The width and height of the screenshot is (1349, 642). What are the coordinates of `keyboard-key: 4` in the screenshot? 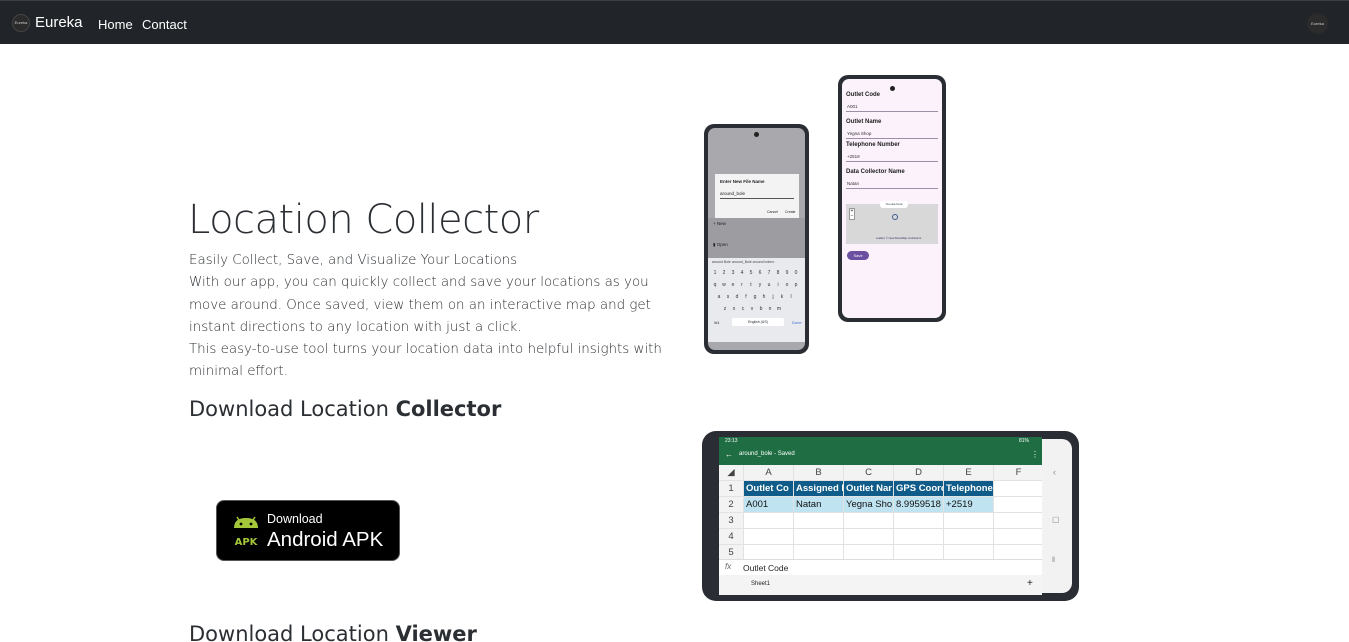 It's located at (742, 273).